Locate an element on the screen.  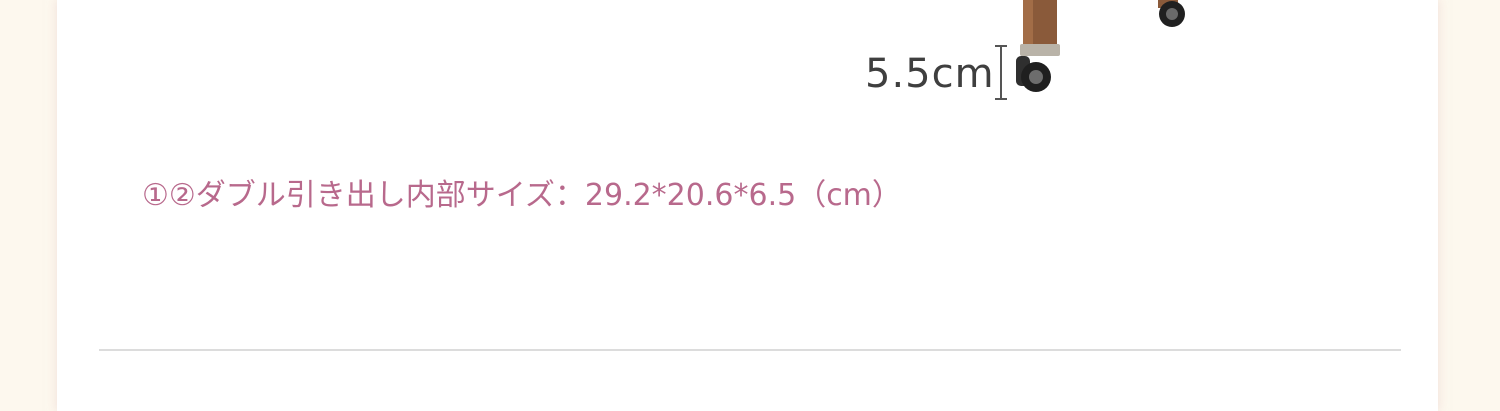
product-image: 5.5cm is located at coordinates (1030, 52).